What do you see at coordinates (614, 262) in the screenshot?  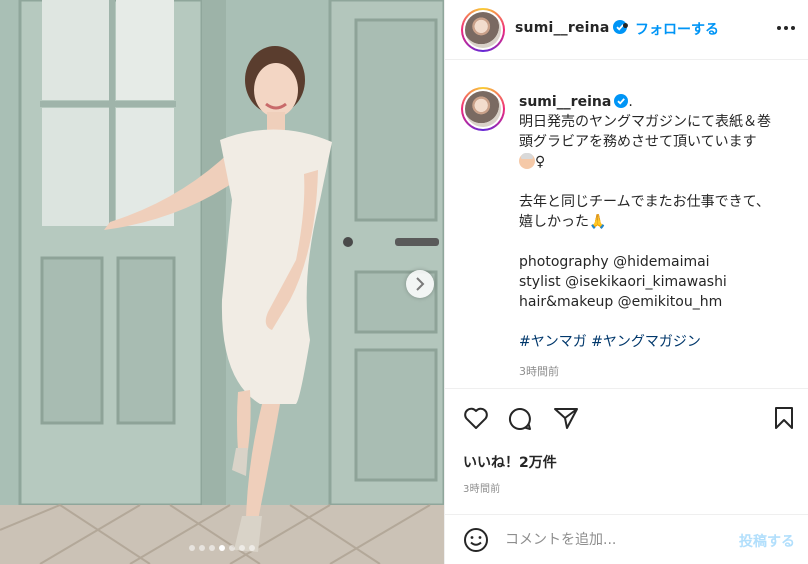 I see `caption-credit: photography @hidemaimai` at bounding box center [614, 262].